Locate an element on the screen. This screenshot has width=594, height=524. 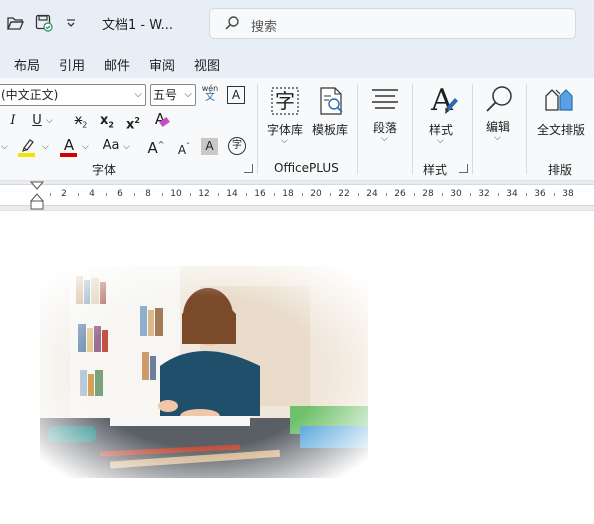
tab-view: 视图 is located at coordinates (207, 64).